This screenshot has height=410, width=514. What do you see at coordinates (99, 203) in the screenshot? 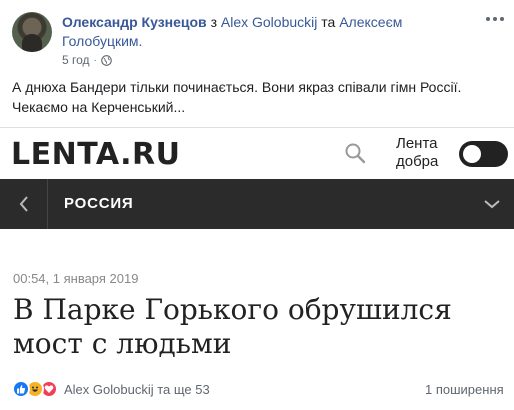
I see `section-title: РОССИЯ` at bounding box center [99, 203].